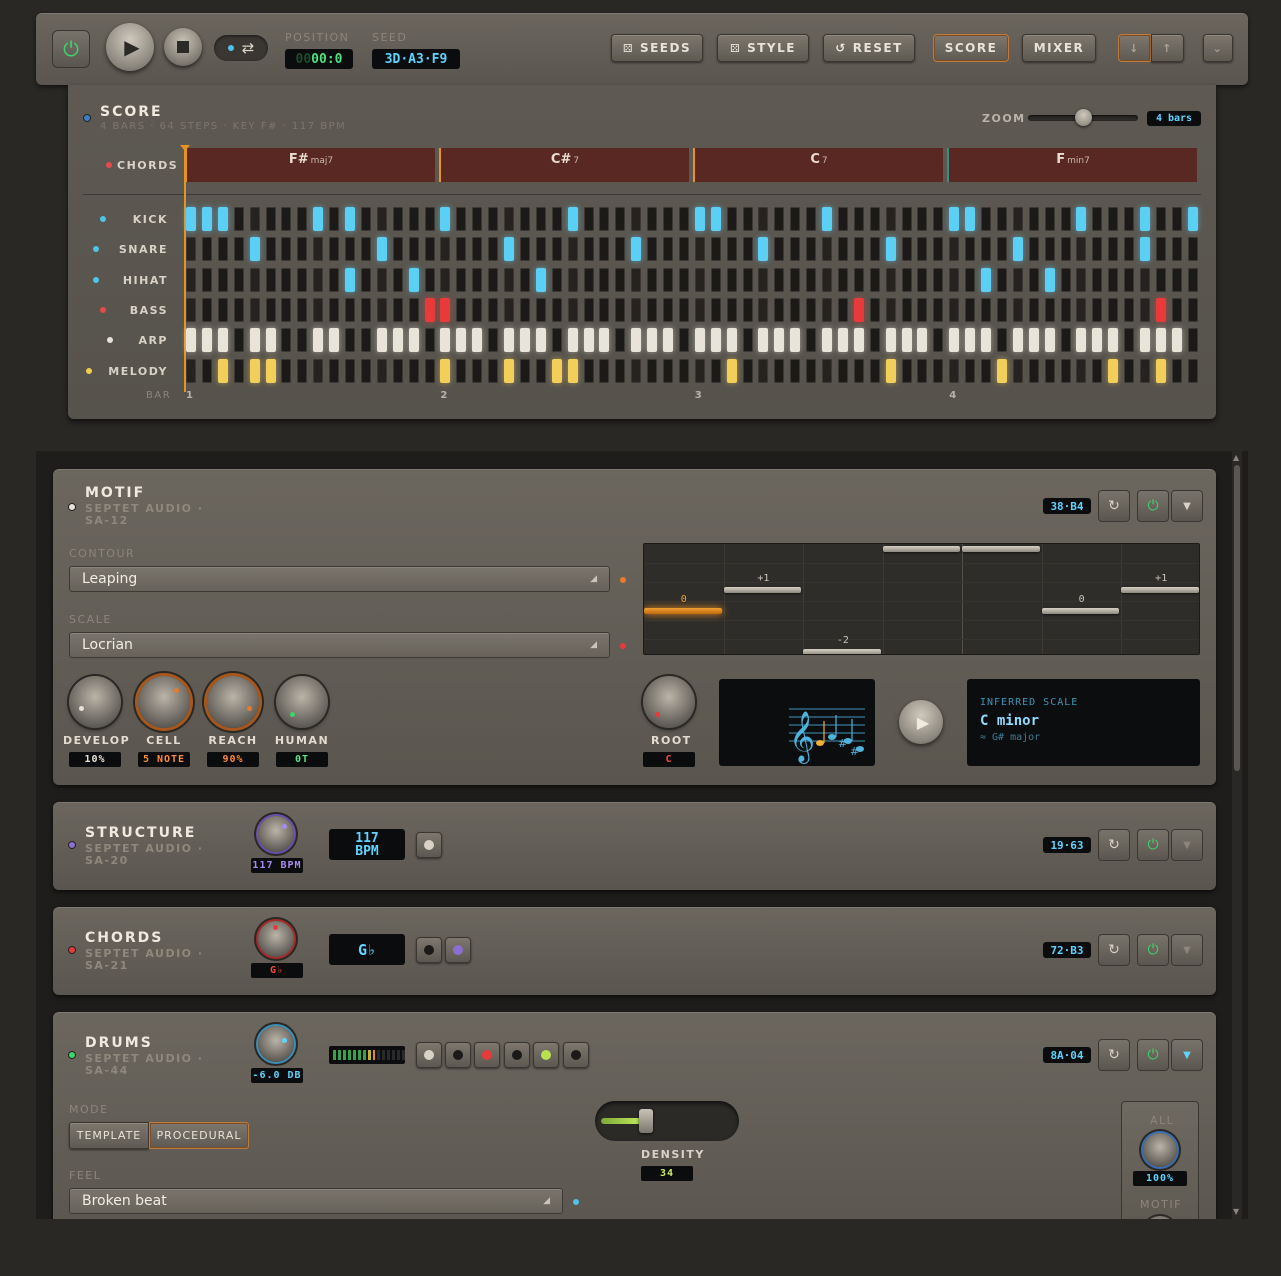  I want to click on collapse-button: ⌄, so click(1218, 48).